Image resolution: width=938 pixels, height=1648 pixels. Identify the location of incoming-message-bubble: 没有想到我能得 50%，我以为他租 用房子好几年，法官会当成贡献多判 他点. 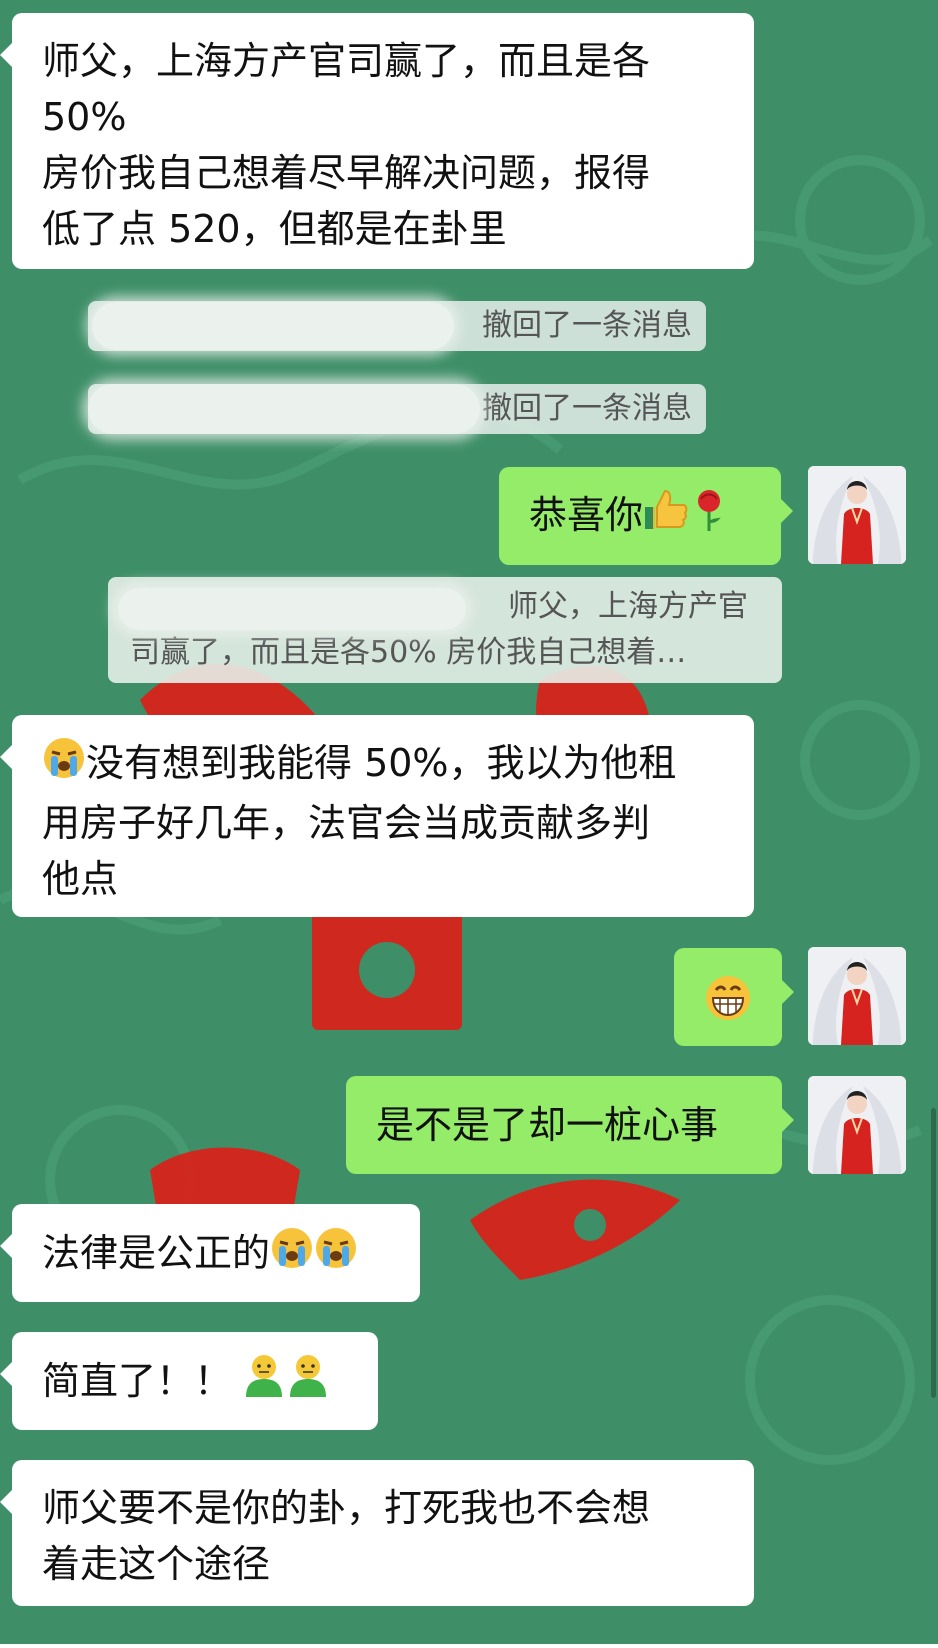
(377, 816).